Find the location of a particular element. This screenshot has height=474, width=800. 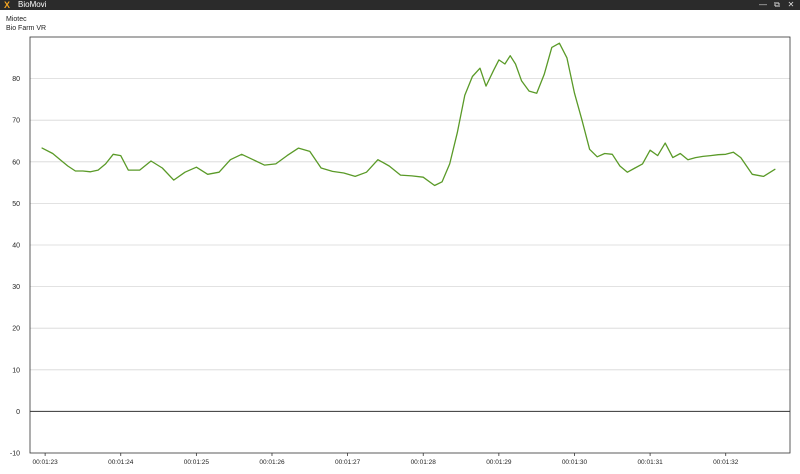

y-tick-label: 50 is located at coordinates (16, 204).